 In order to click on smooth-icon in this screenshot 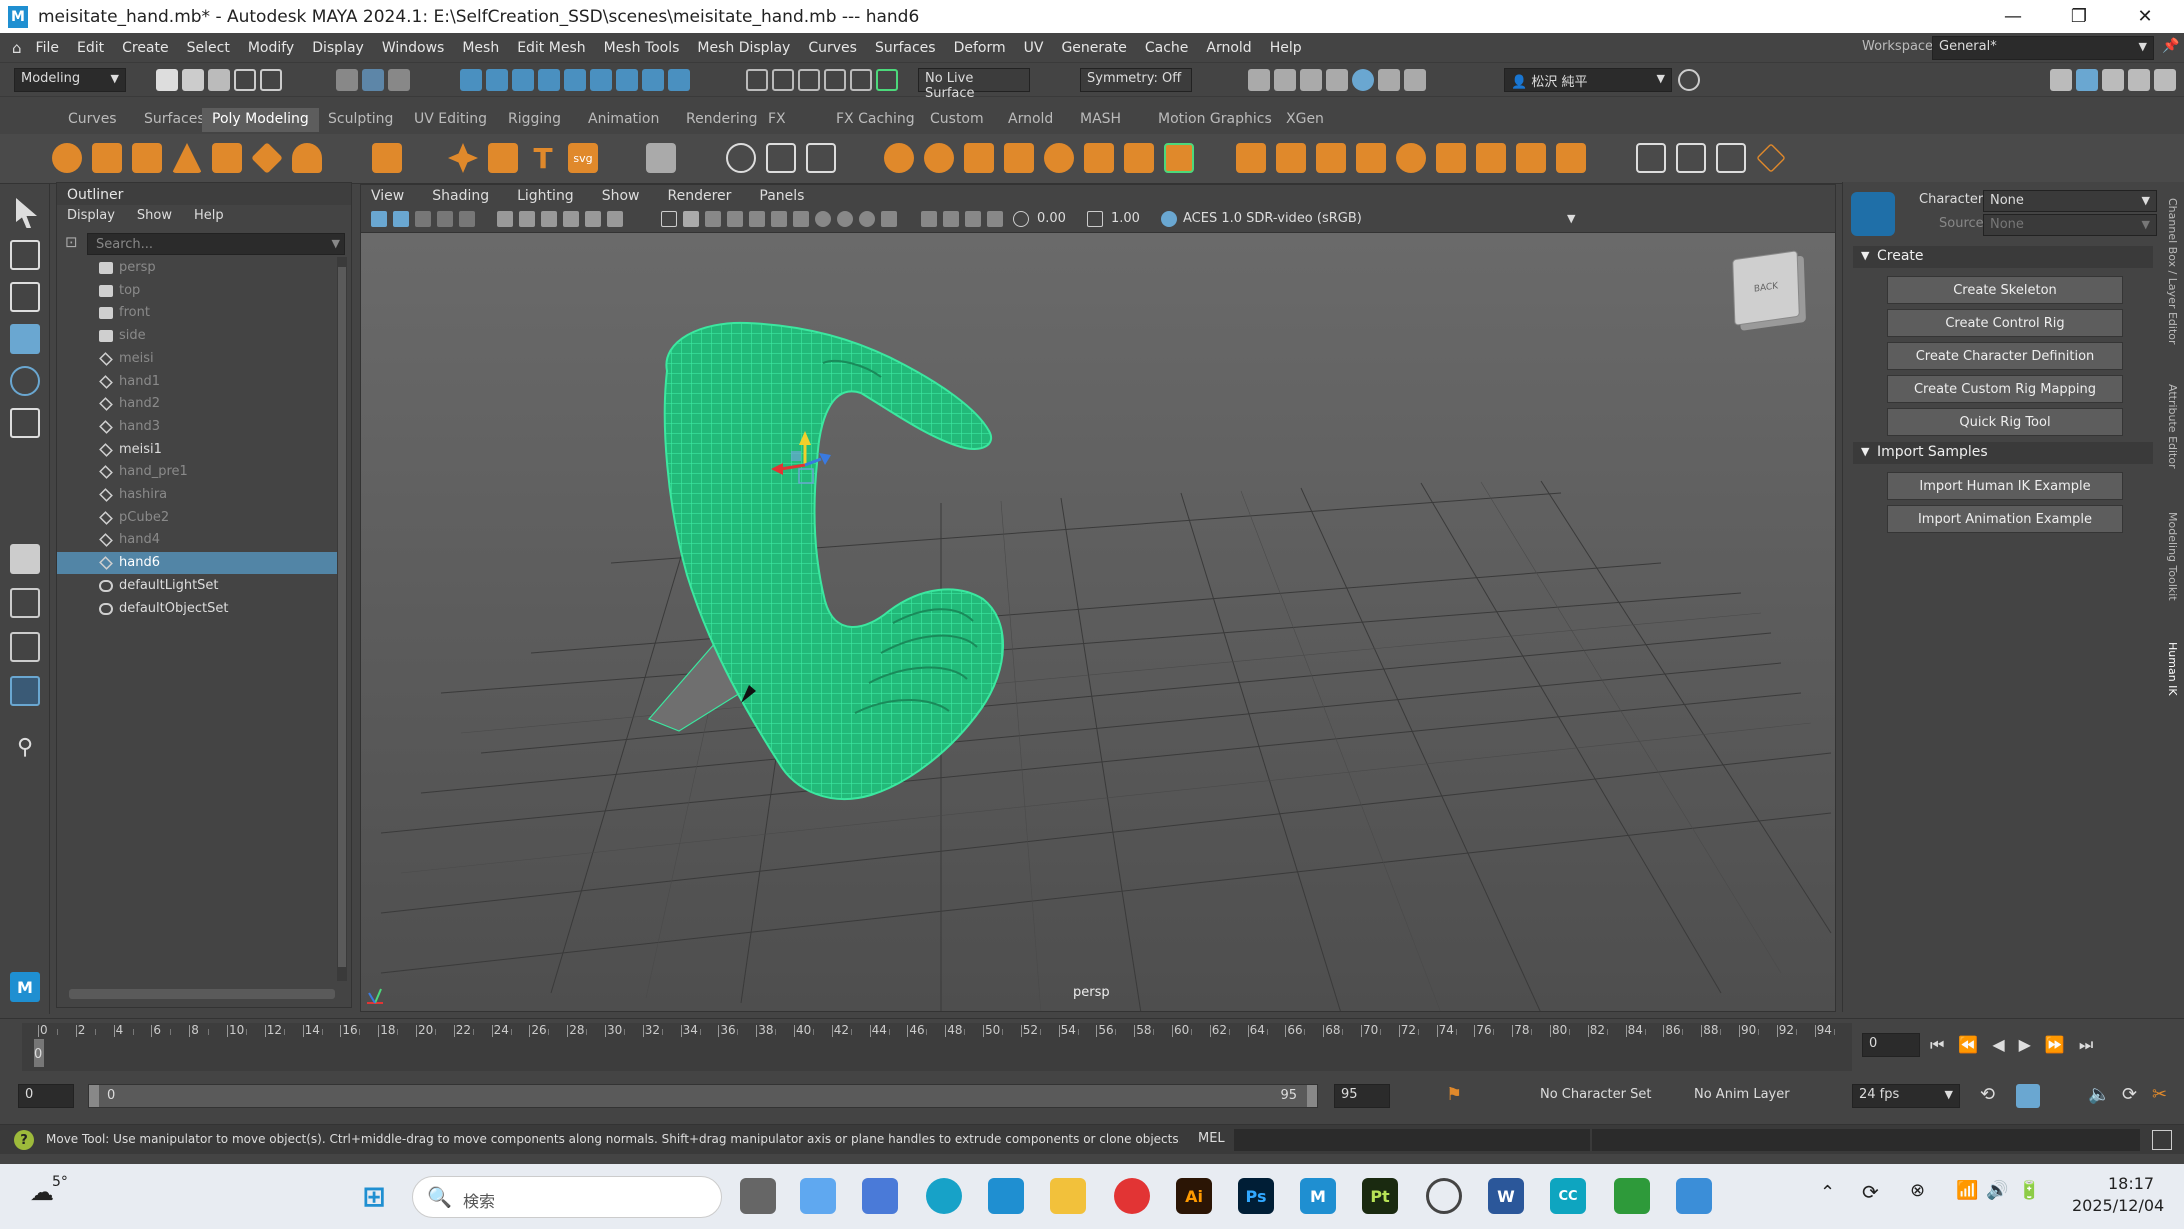, I will do `click(979, 158)`.